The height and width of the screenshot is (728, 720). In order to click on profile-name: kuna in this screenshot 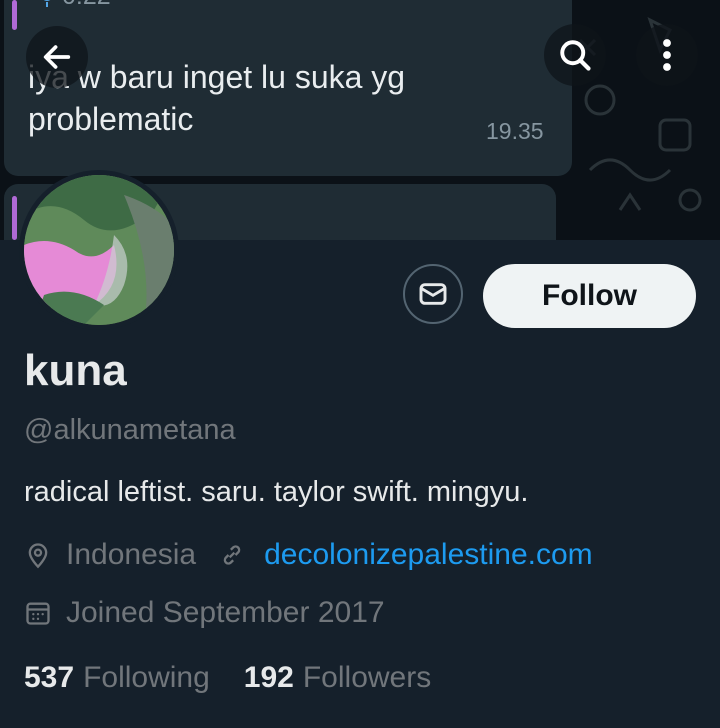, I will do `click(75, 370)`.